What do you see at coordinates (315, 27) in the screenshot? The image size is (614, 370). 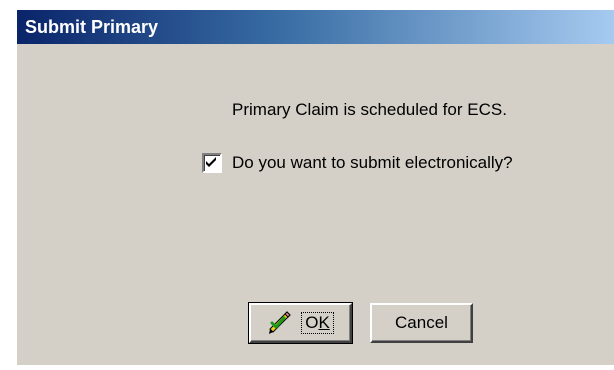 I see `dialog-title: Submit Primary` at bounding box center [315, 27].